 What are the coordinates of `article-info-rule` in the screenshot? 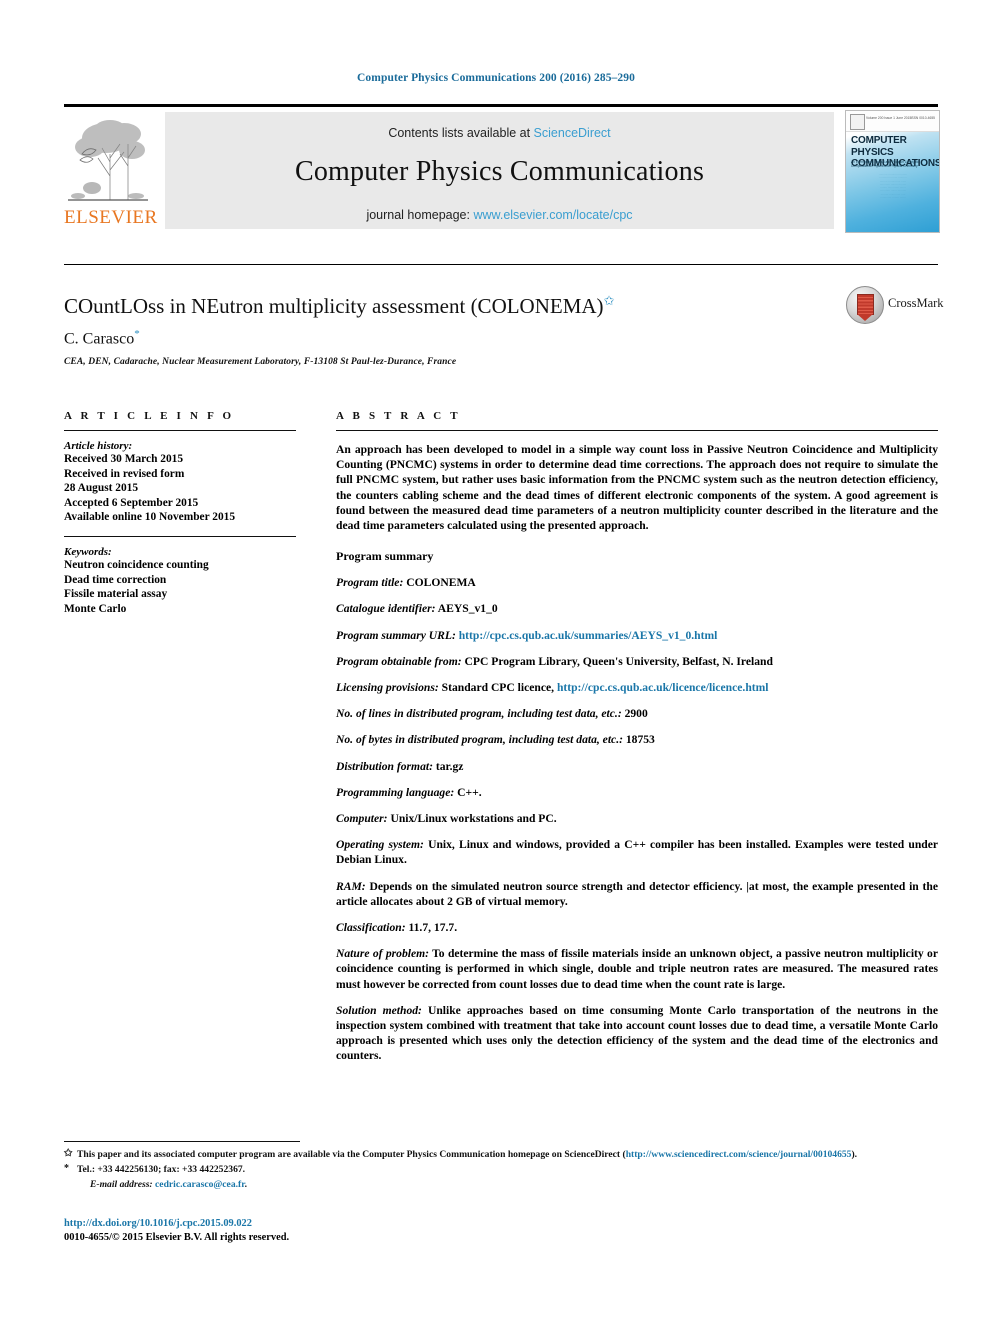 It's located at (180, 430).